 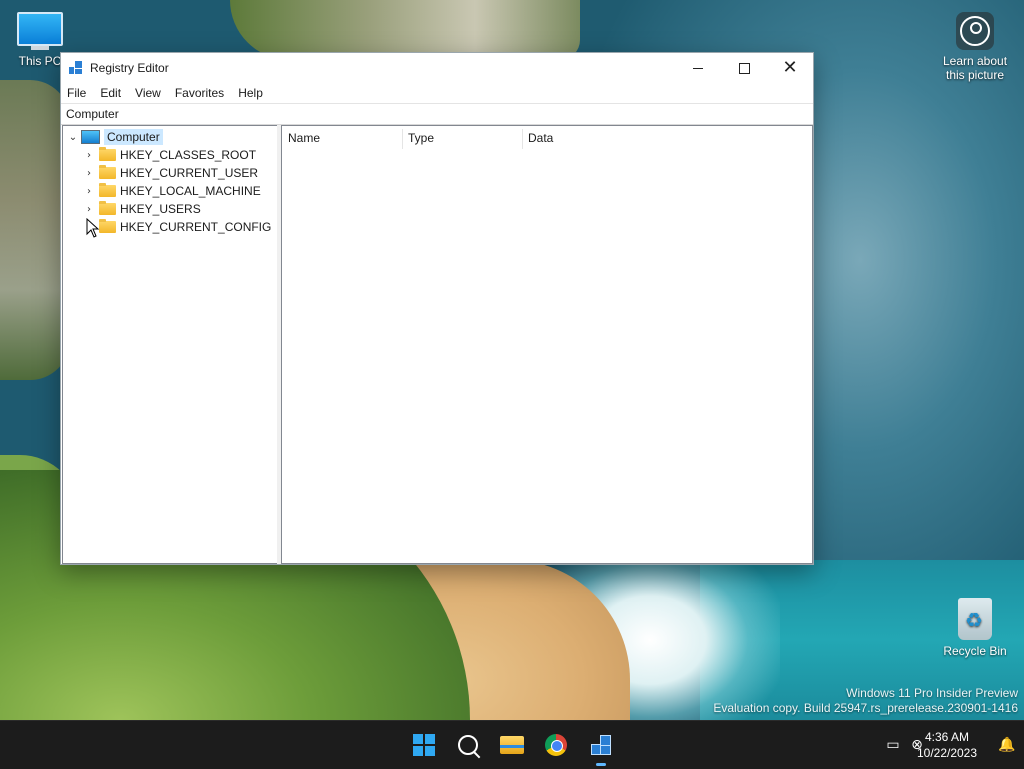 What do you see at coordinates (437, 68) in the screenshot?
I see `title-bar: Registry Editor ✕` at bounding box center [437, 68].